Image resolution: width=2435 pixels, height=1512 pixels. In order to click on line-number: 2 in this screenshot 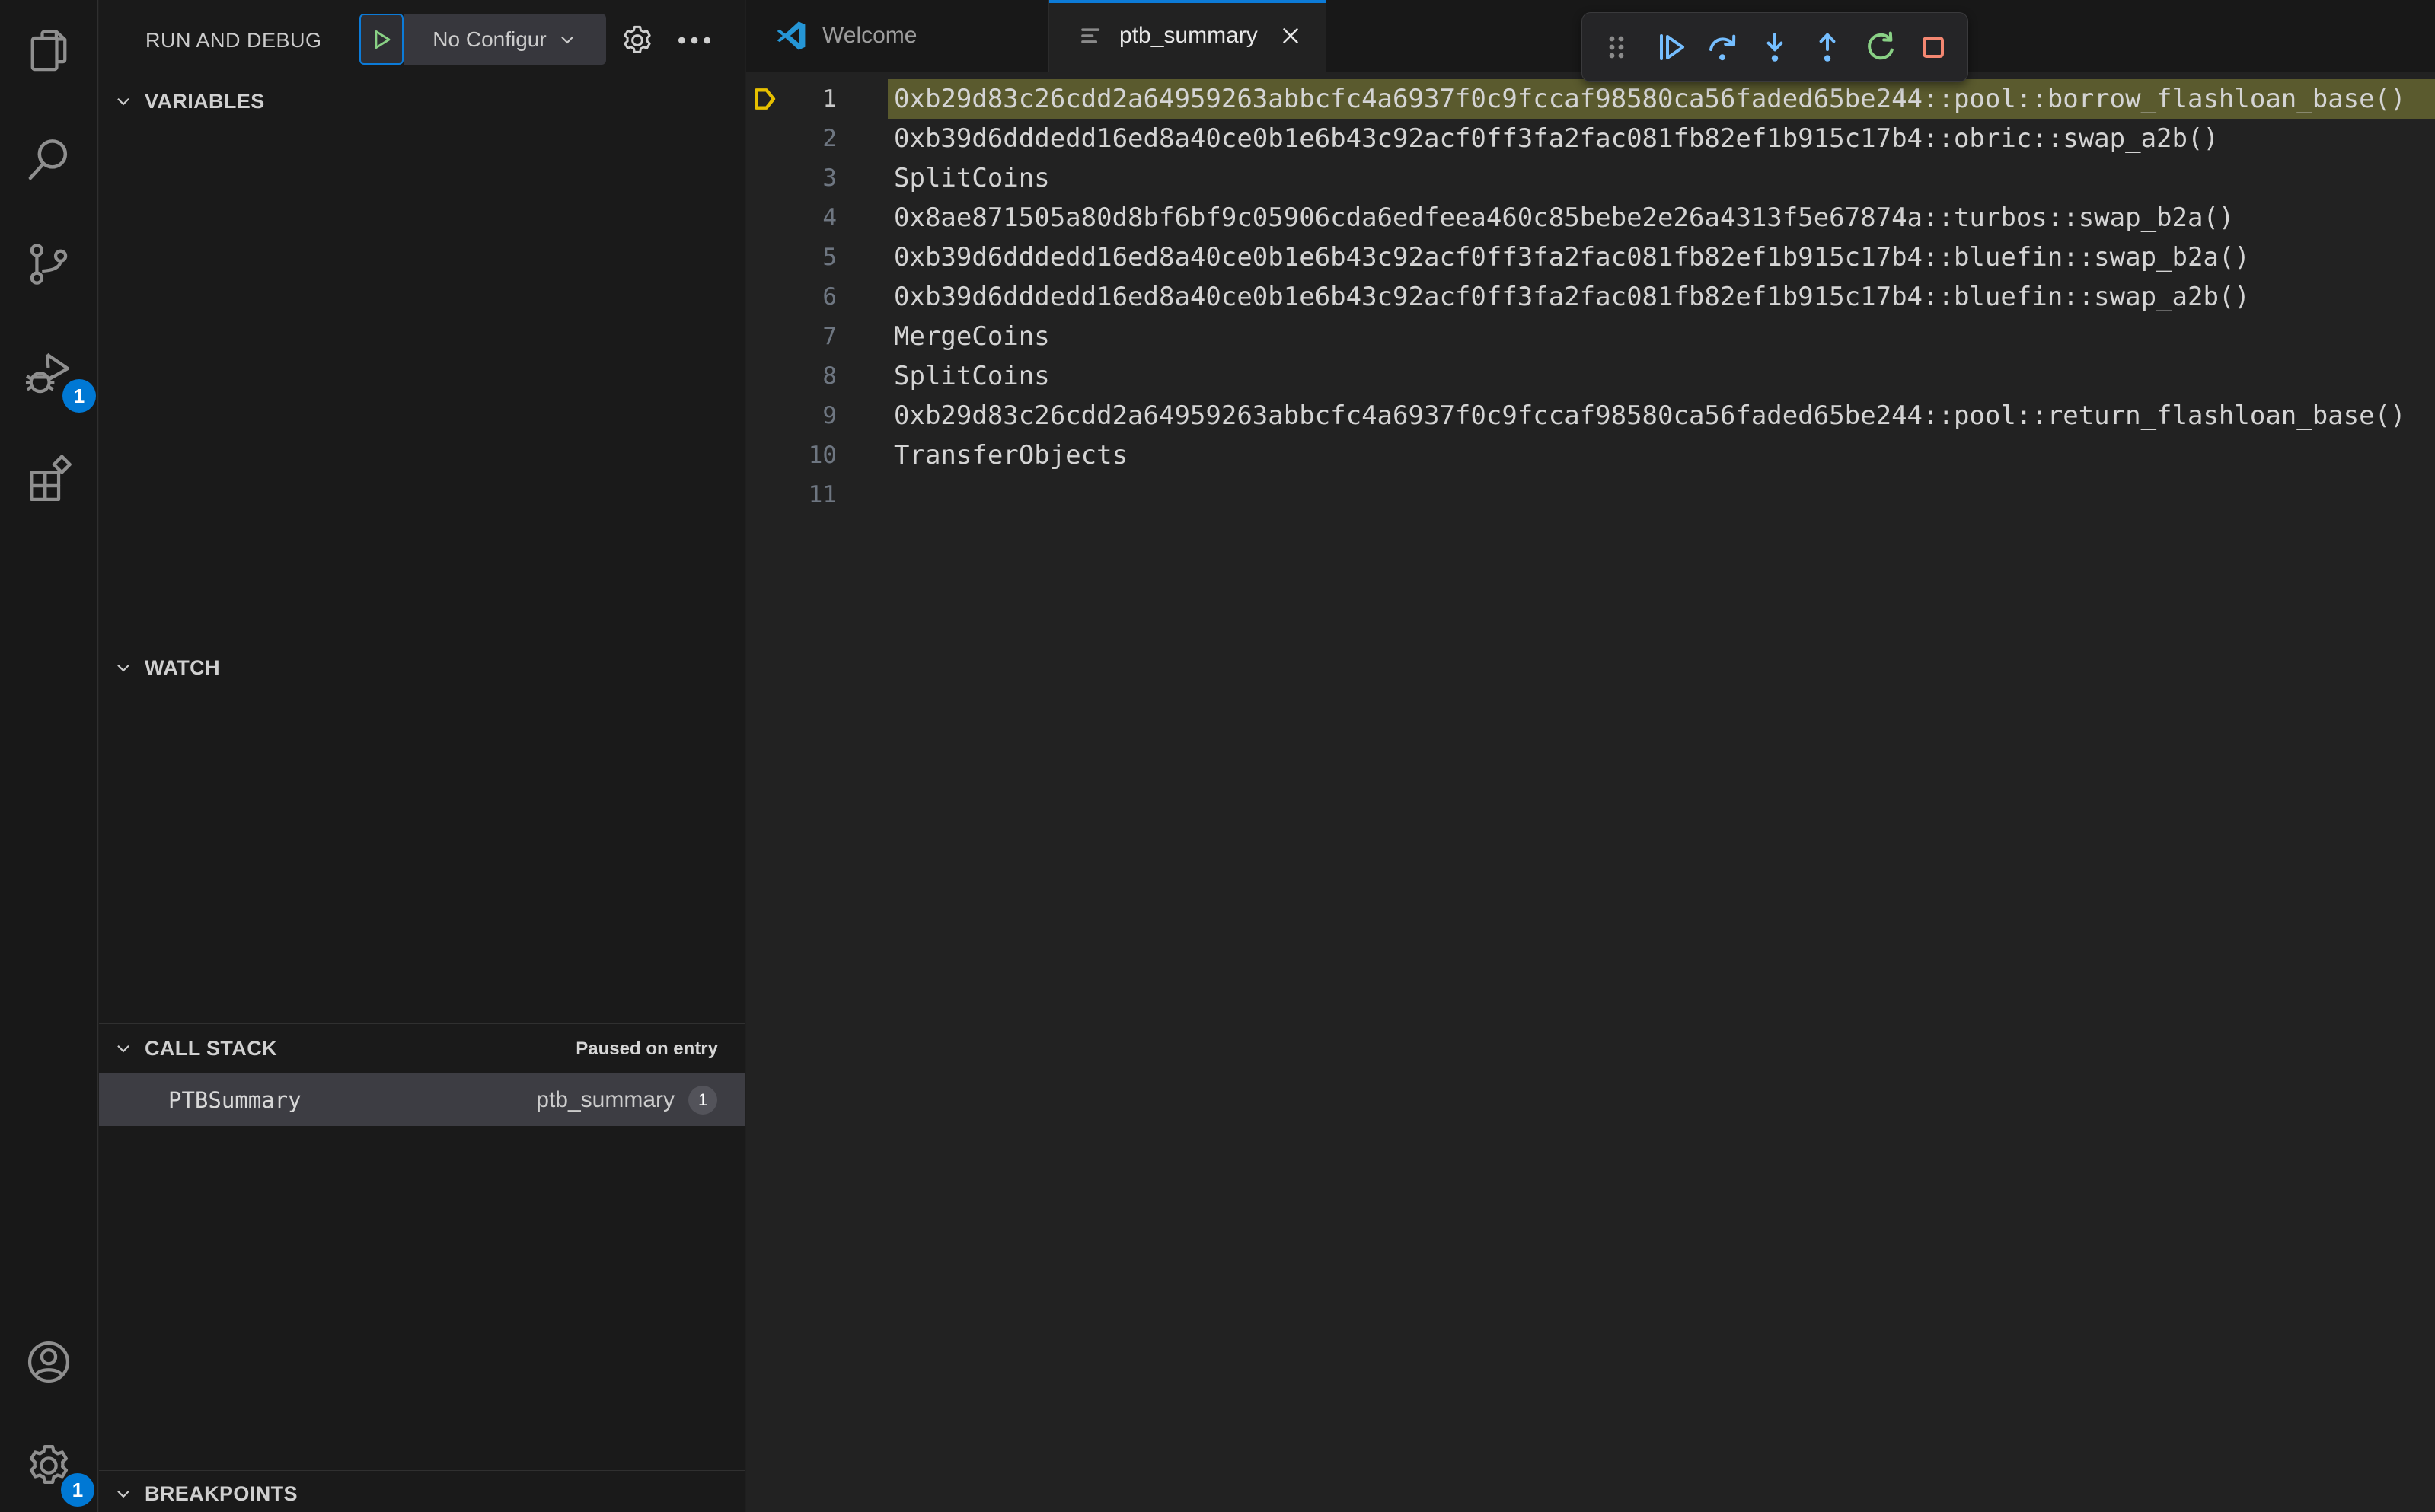, I will do `click(815, 138)`.